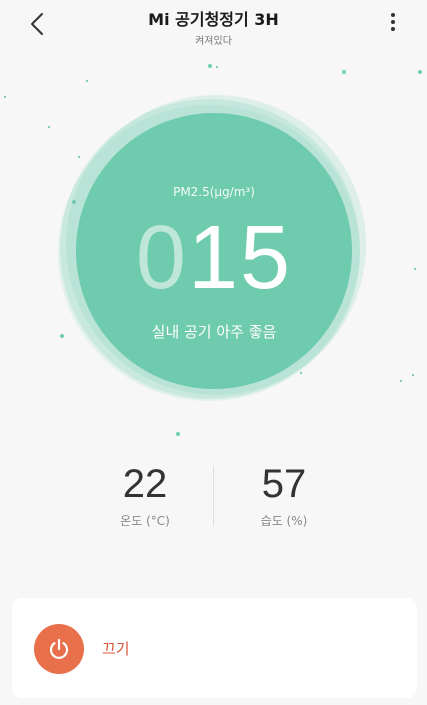 Image resolution: width=427 pixels, height=705 pixels. Describe the element at coordinates (284, 521) in the screenshot. I see `humidity-label: 습도 (%)` at that location.